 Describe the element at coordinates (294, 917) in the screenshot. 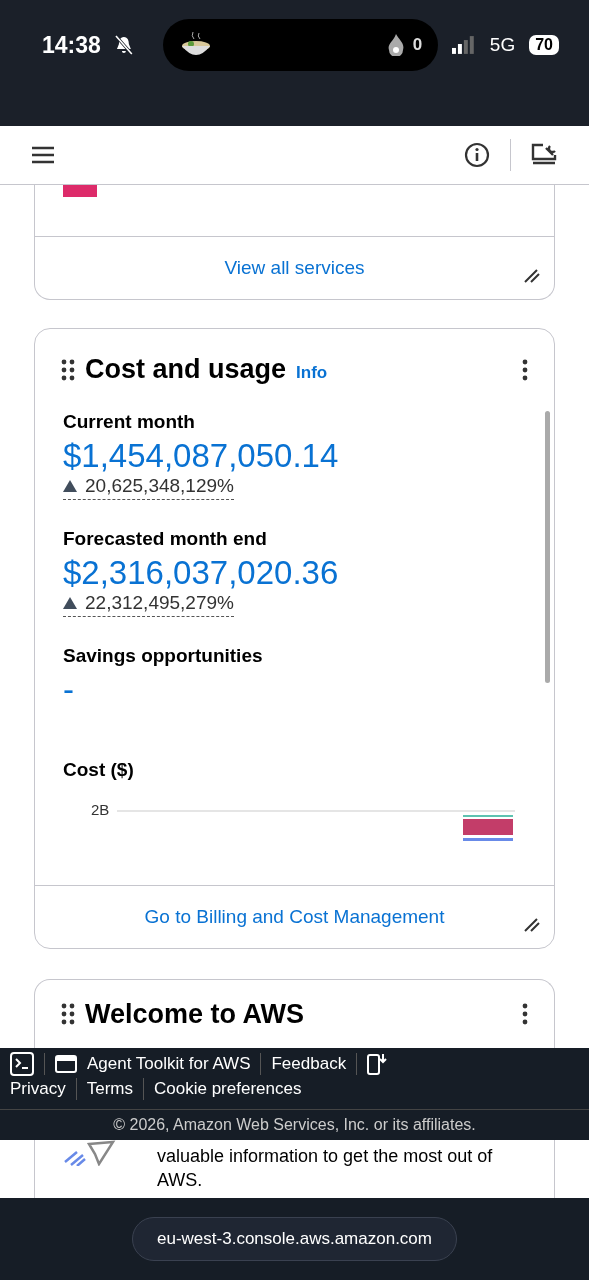

I see `billing-link: Go to Billing and Cost Management` at that location.